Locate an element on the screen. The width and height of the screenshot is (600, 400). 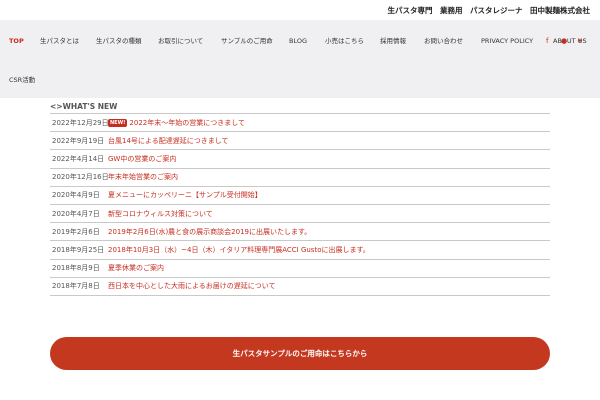
news-item: 2020年4月9日 夏メニューにカッペリーニ【サンプル受付開始】 is located at coordinates (300, 196).